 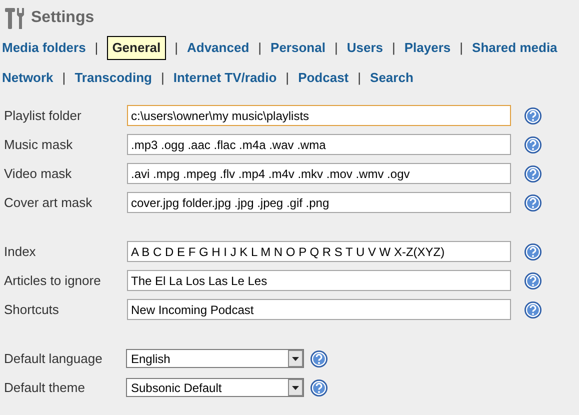 What do you see at coordinates (319, 251) in the screenshot?
I see `text-field: A B C D E F G H I J K L M N O P Q R S T U V W X-Z(XYZ)` at bounding box center [319, 251].